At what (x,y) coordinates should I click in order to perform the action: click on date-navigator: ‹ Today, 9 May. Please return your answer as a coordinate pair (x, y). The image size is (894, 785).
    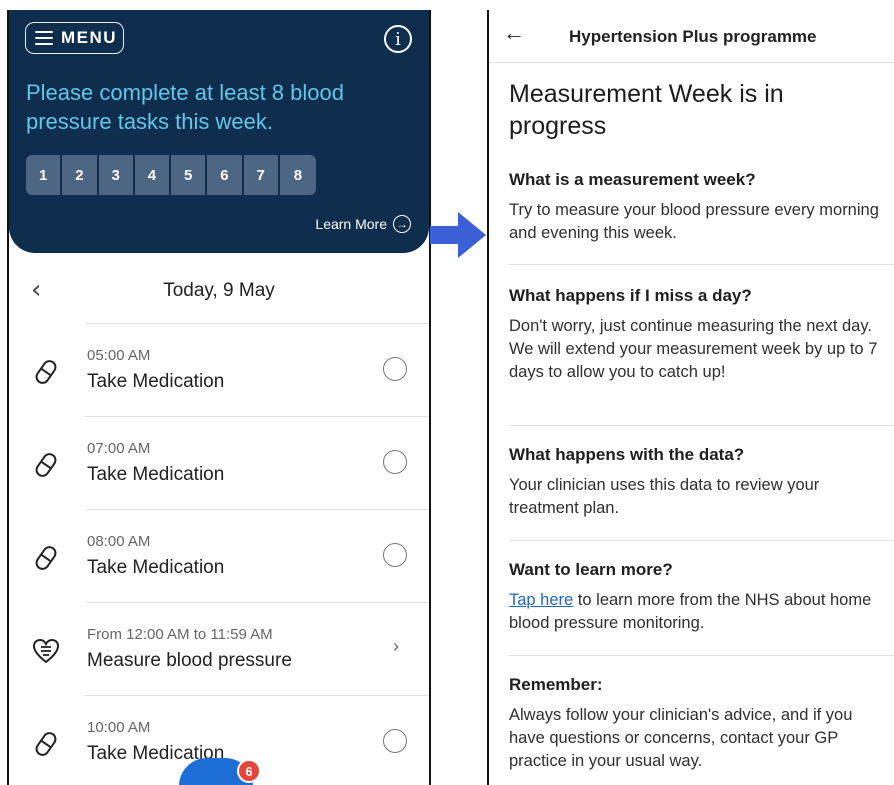
    Looking at the image, I should click on (219, 293).